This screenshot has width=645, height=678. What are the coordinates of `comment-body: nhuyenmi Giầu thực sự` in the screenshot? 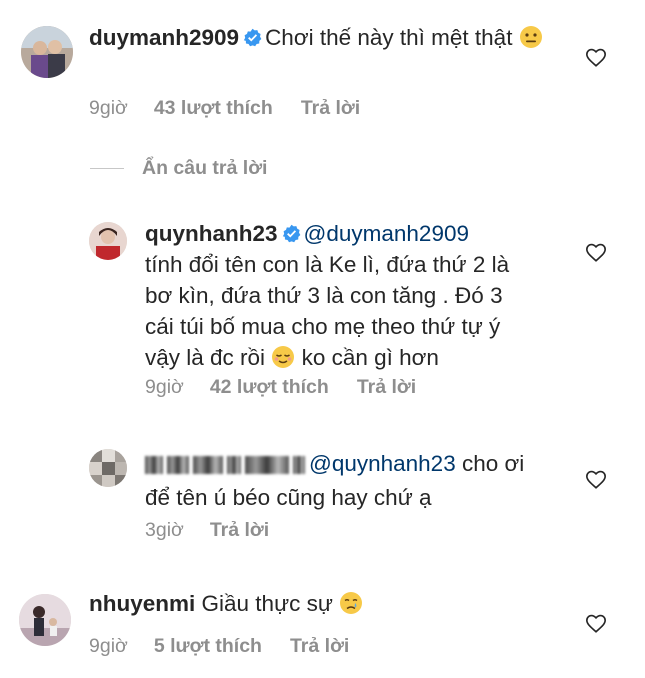 It's located at (324, 603).